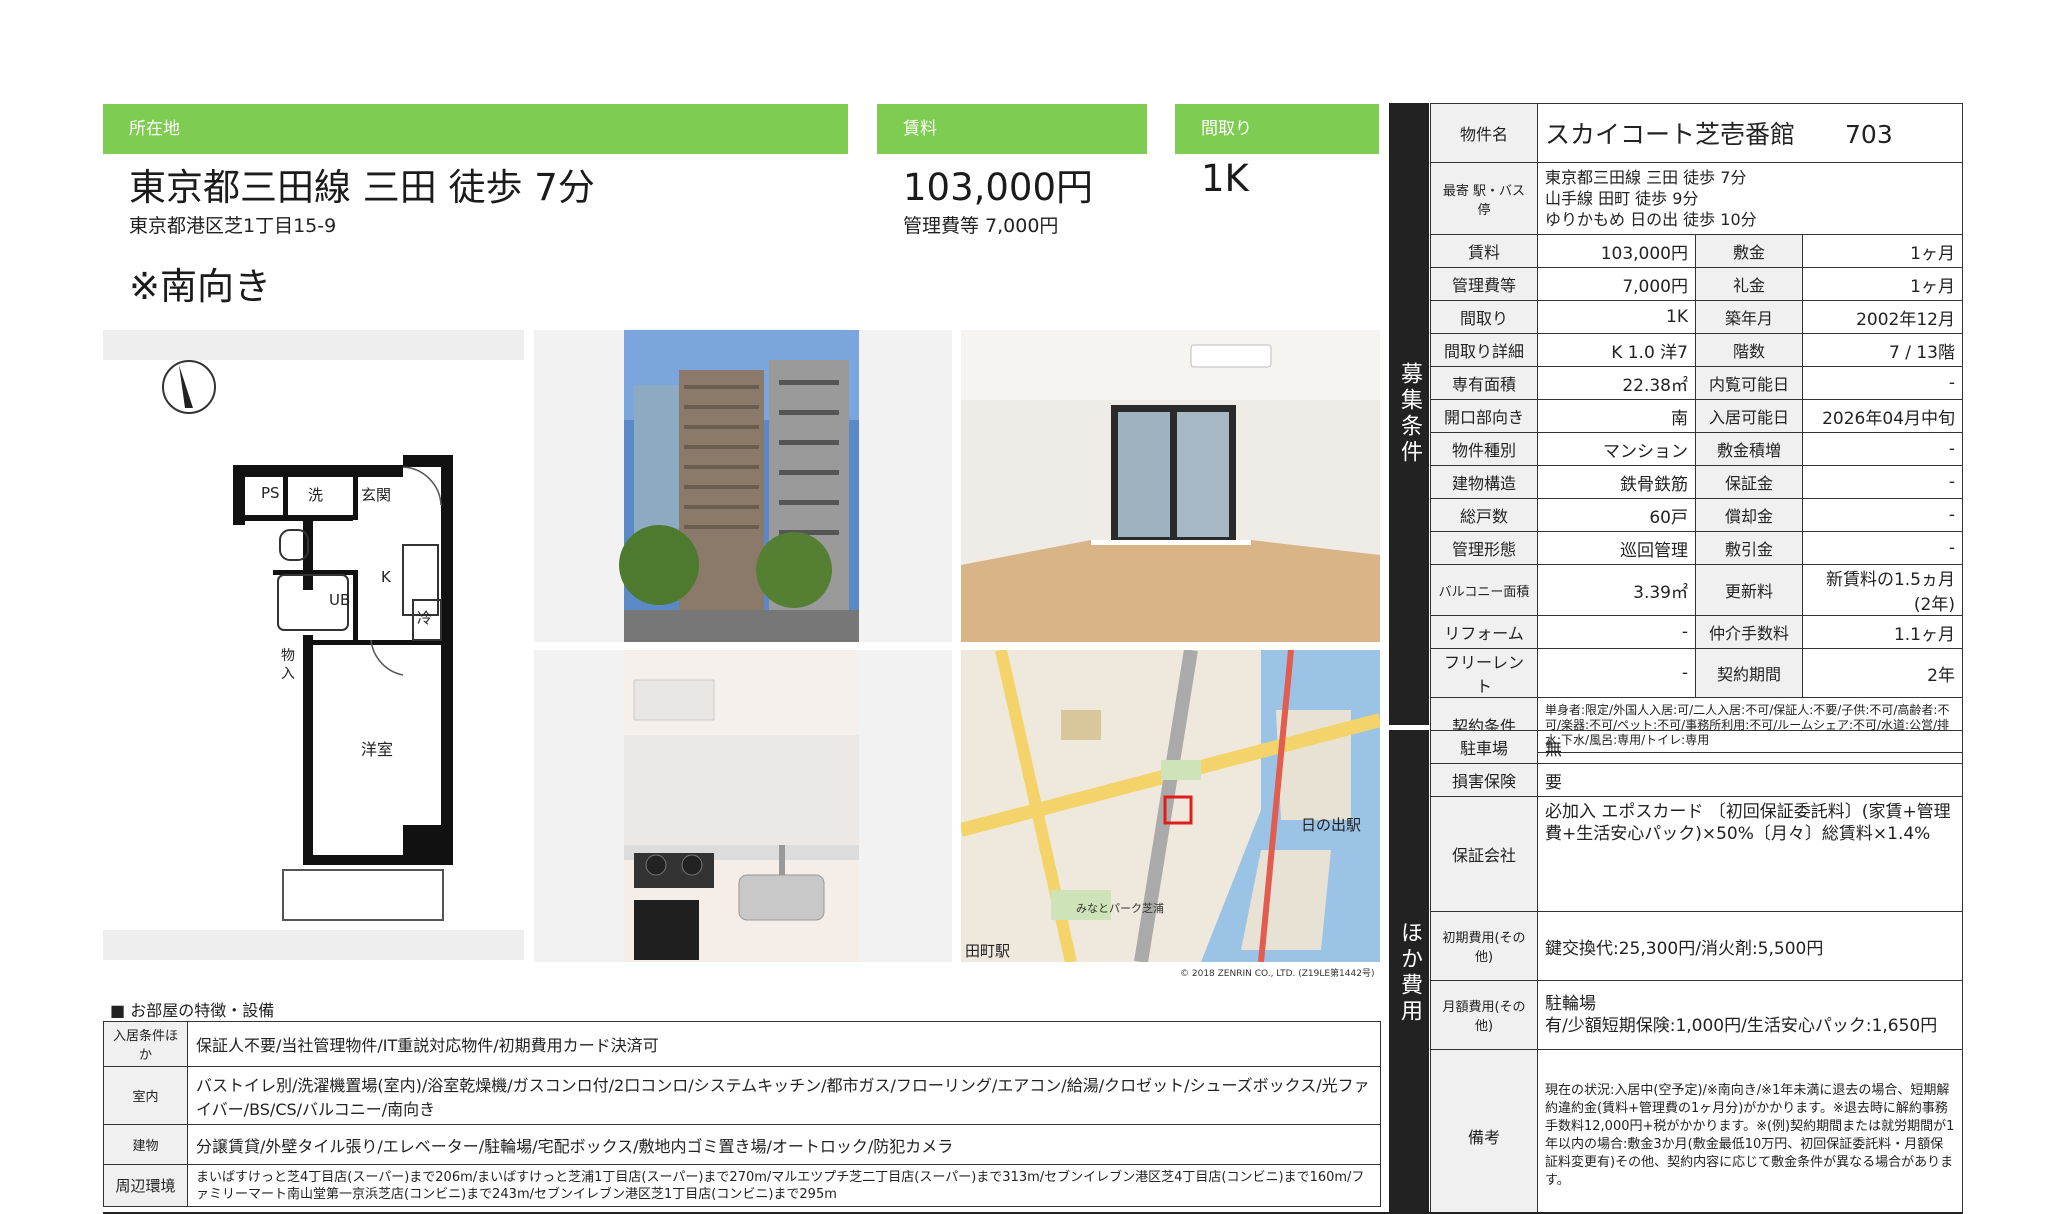 This screenshot has height=1214, width=2056. What do you see at coordinates (1484, 1015) in the screenshot?
I see `monthly-label: 月額費用(その他)` at bounding box center [1484, 1015].